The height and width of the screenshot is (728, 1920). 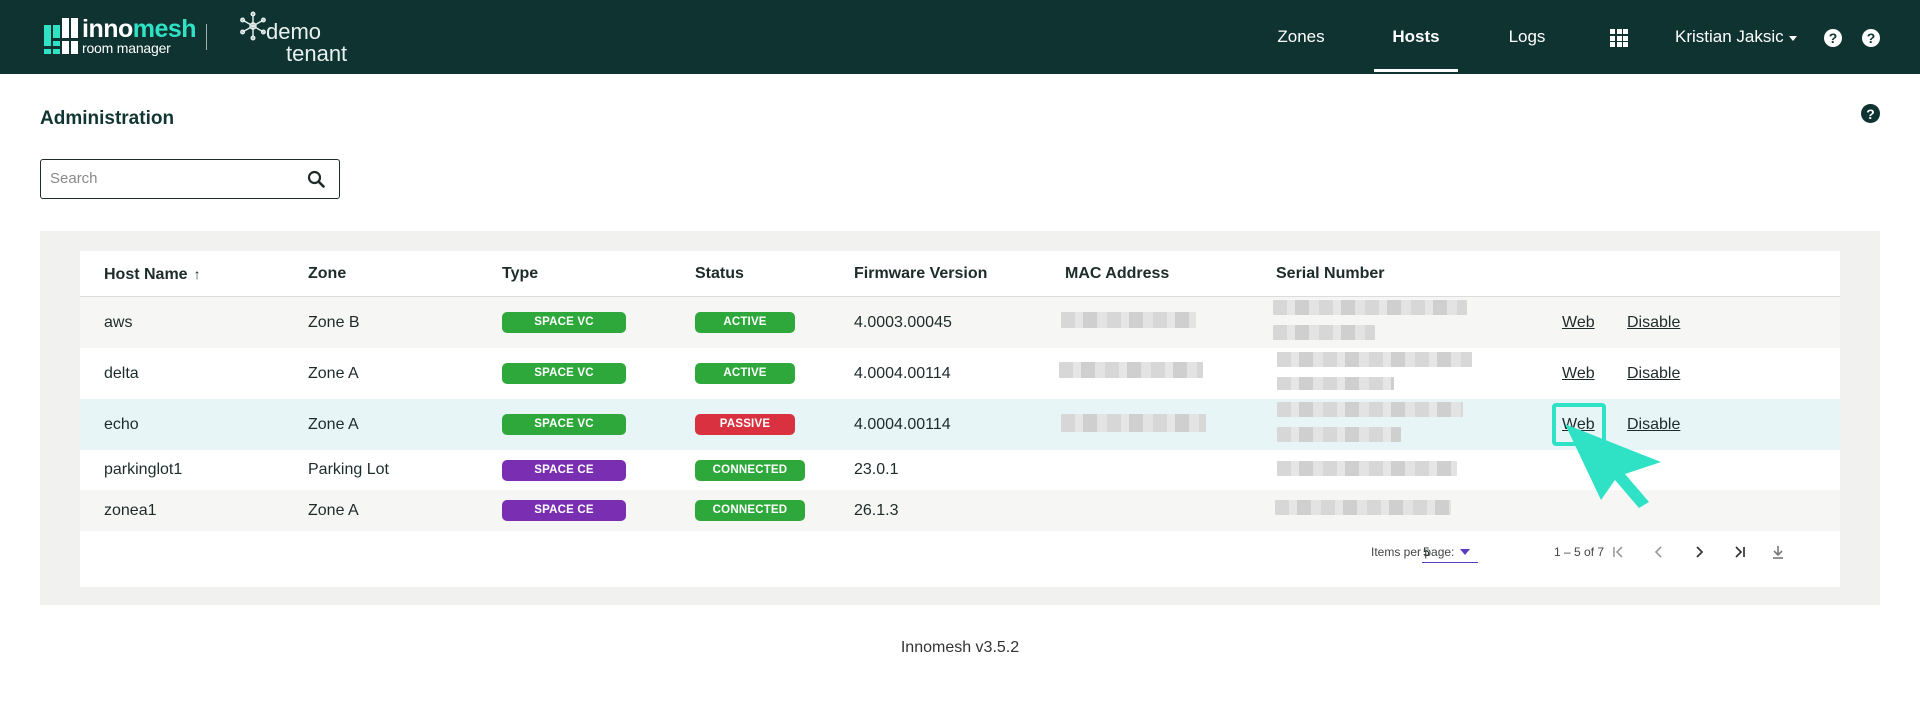 I want to click on page-size-select: 5, so click(x=1450, y=550).